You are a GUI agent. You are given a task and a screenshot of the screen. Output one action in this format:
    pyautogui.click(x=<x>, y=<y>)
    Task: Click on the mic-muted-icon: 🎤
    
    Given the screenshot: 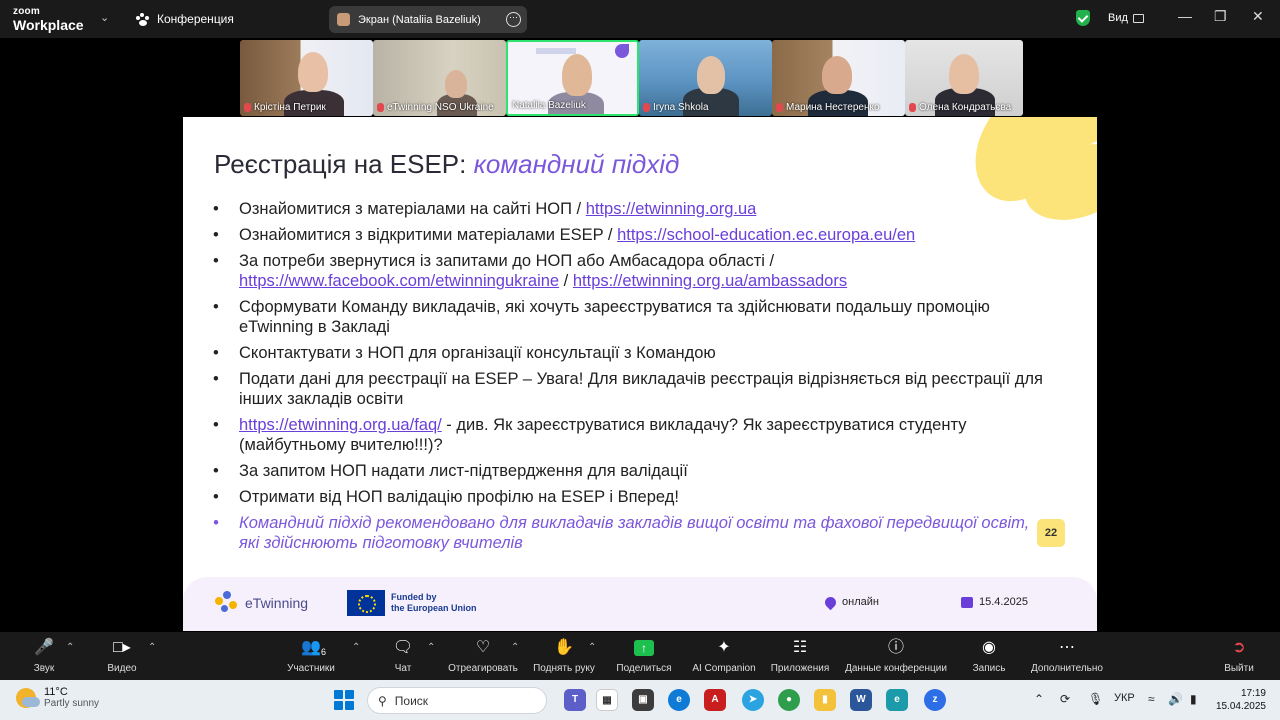 What is the action you would take?
    pyautogui.click(x=44, y=647)
    